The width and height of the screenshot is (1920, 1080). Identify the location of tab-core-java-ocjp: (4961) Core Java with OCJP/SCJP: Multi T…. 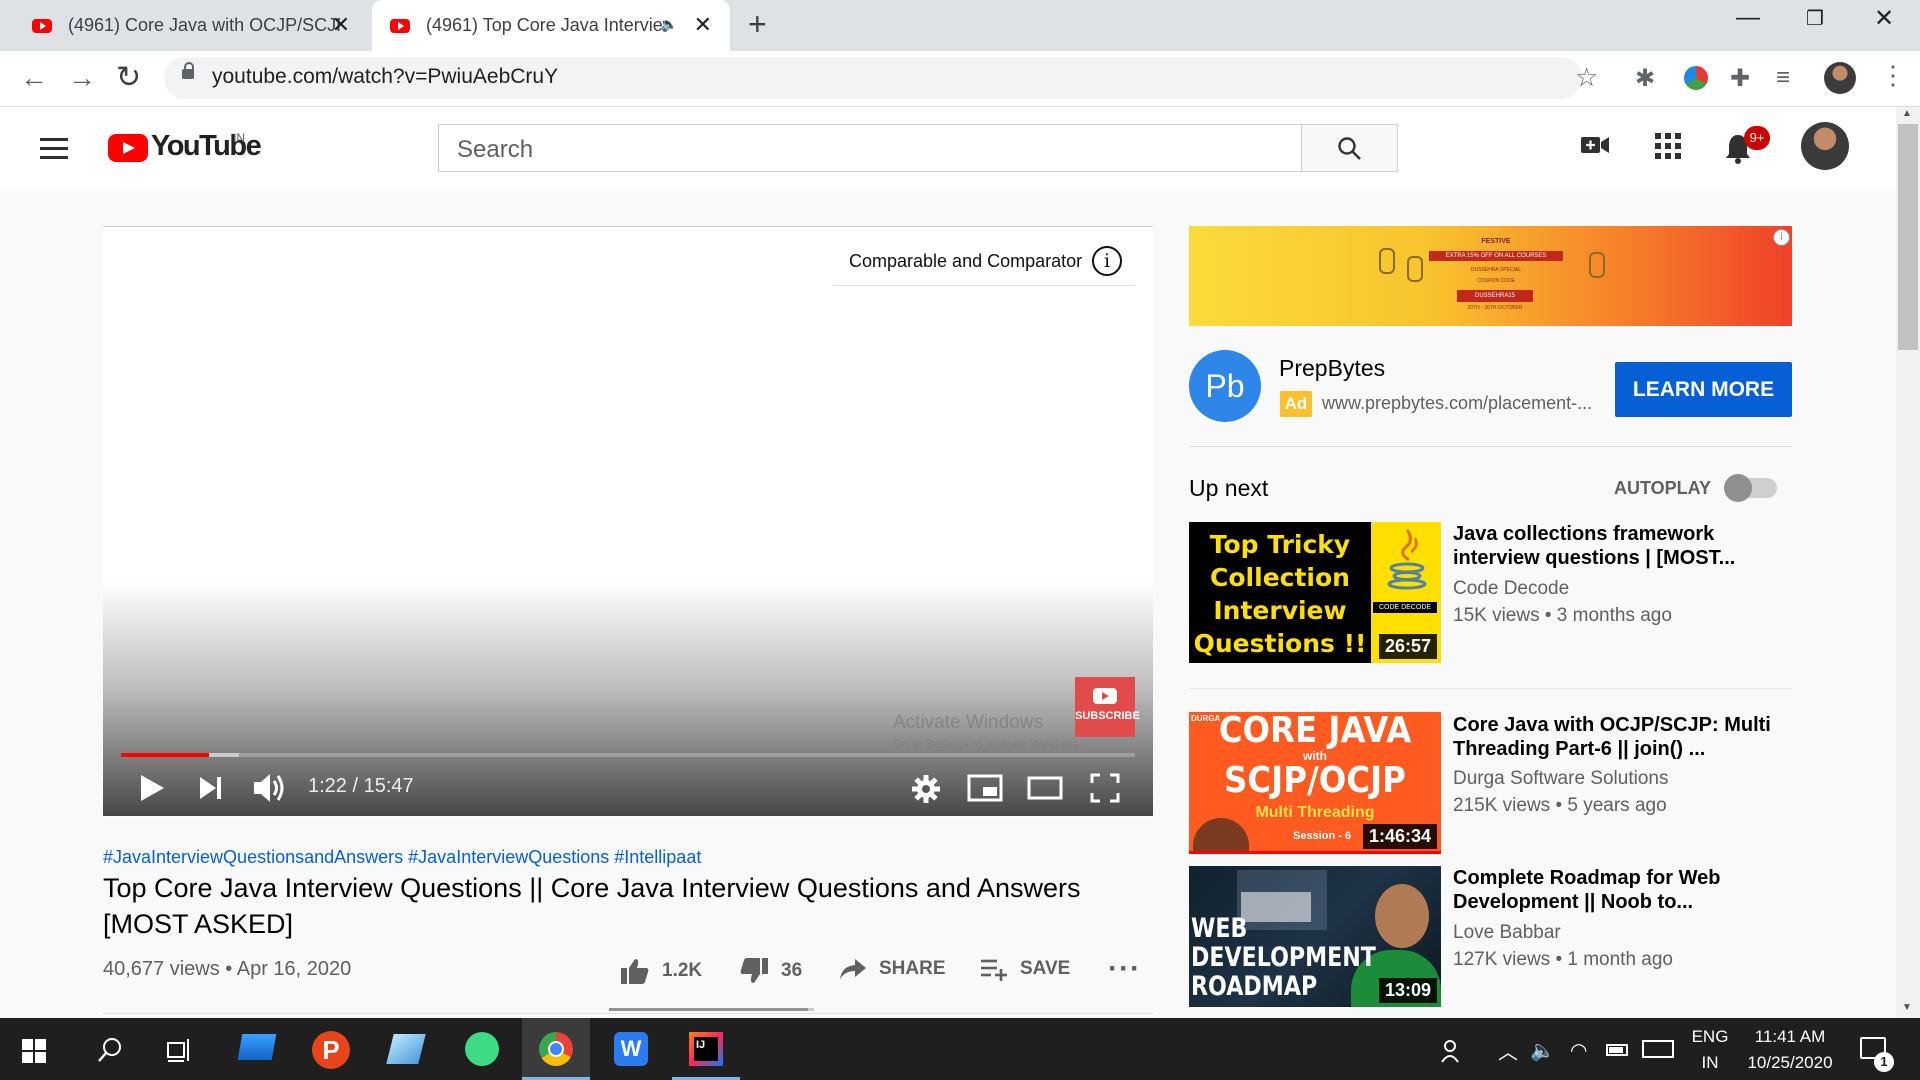
(193, 25).